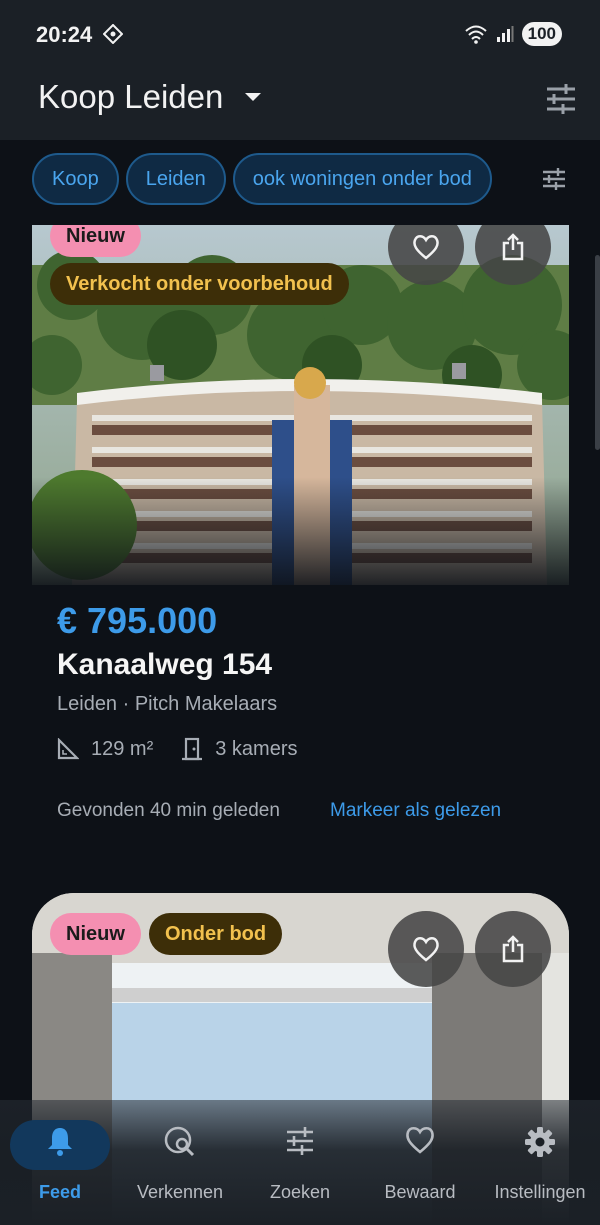 The height and width of the screenshot is (1225, 600). I want to click on listing-price: € 795.000, so click(137, 620).